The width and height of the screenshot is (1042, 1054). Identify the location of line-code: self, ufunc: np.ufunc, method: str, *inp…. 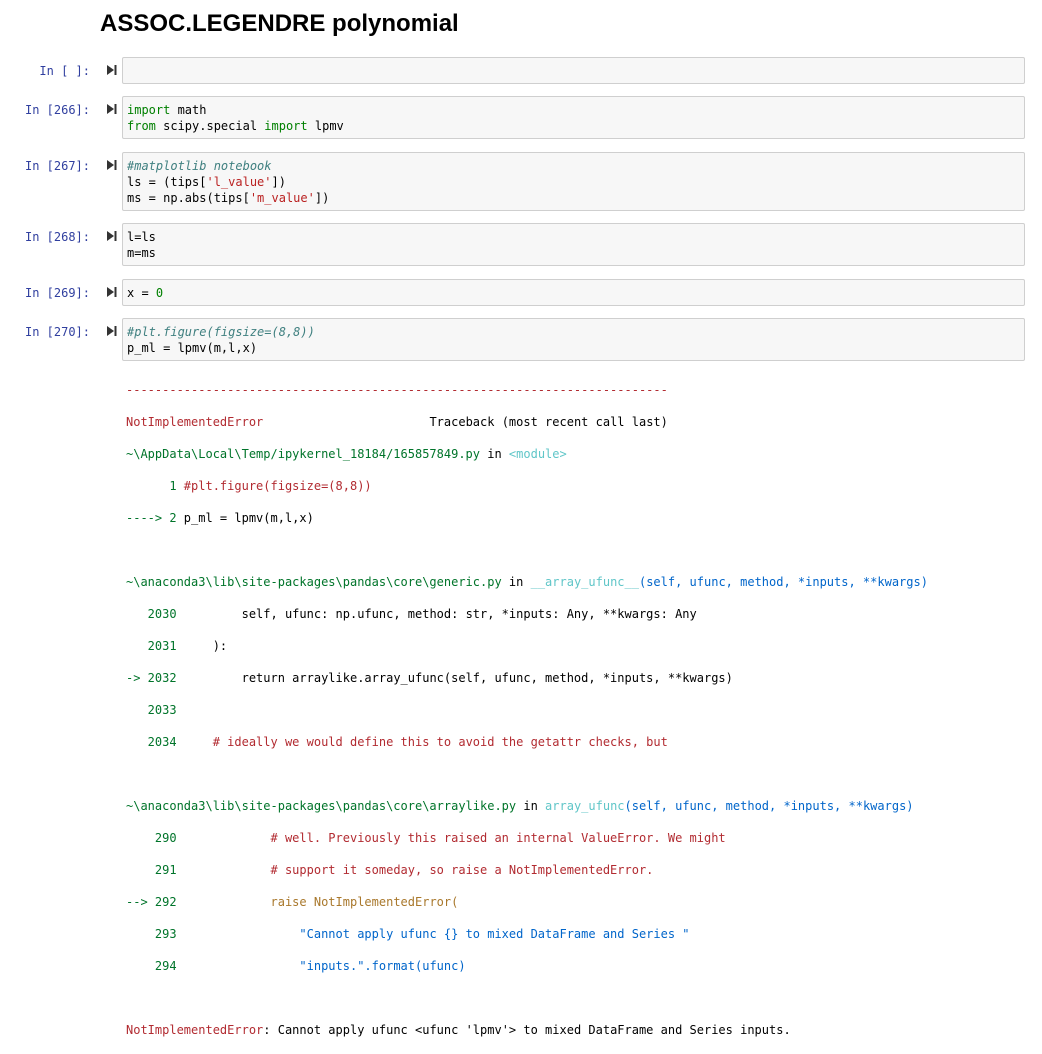
(436, 614).